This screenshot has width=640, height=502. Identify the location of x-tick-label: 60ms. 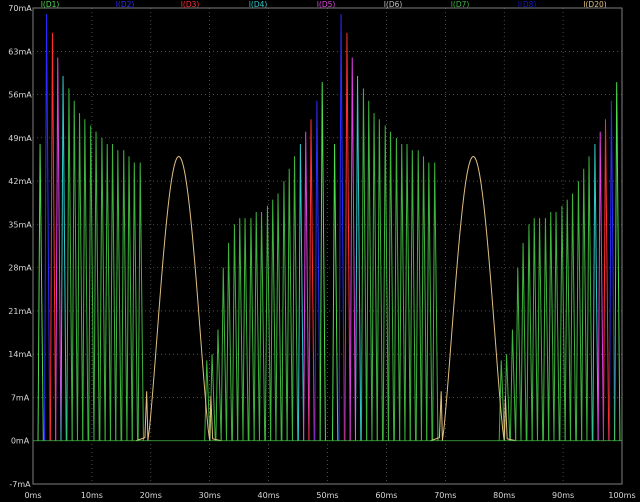
(386, 495).